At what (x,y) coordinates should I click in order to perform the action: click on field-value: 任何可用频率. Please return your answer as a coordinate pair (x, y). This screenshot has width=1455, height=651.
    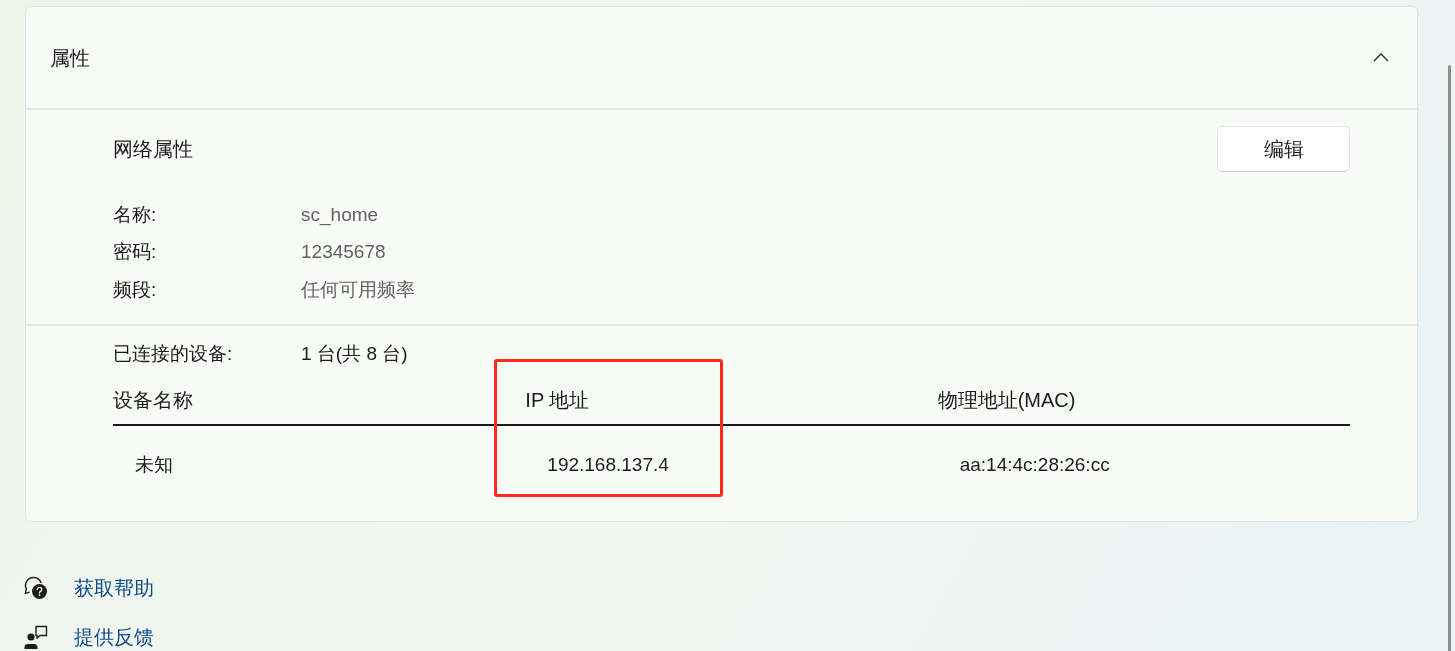
    Looking at the image, I should click on (358, 289).